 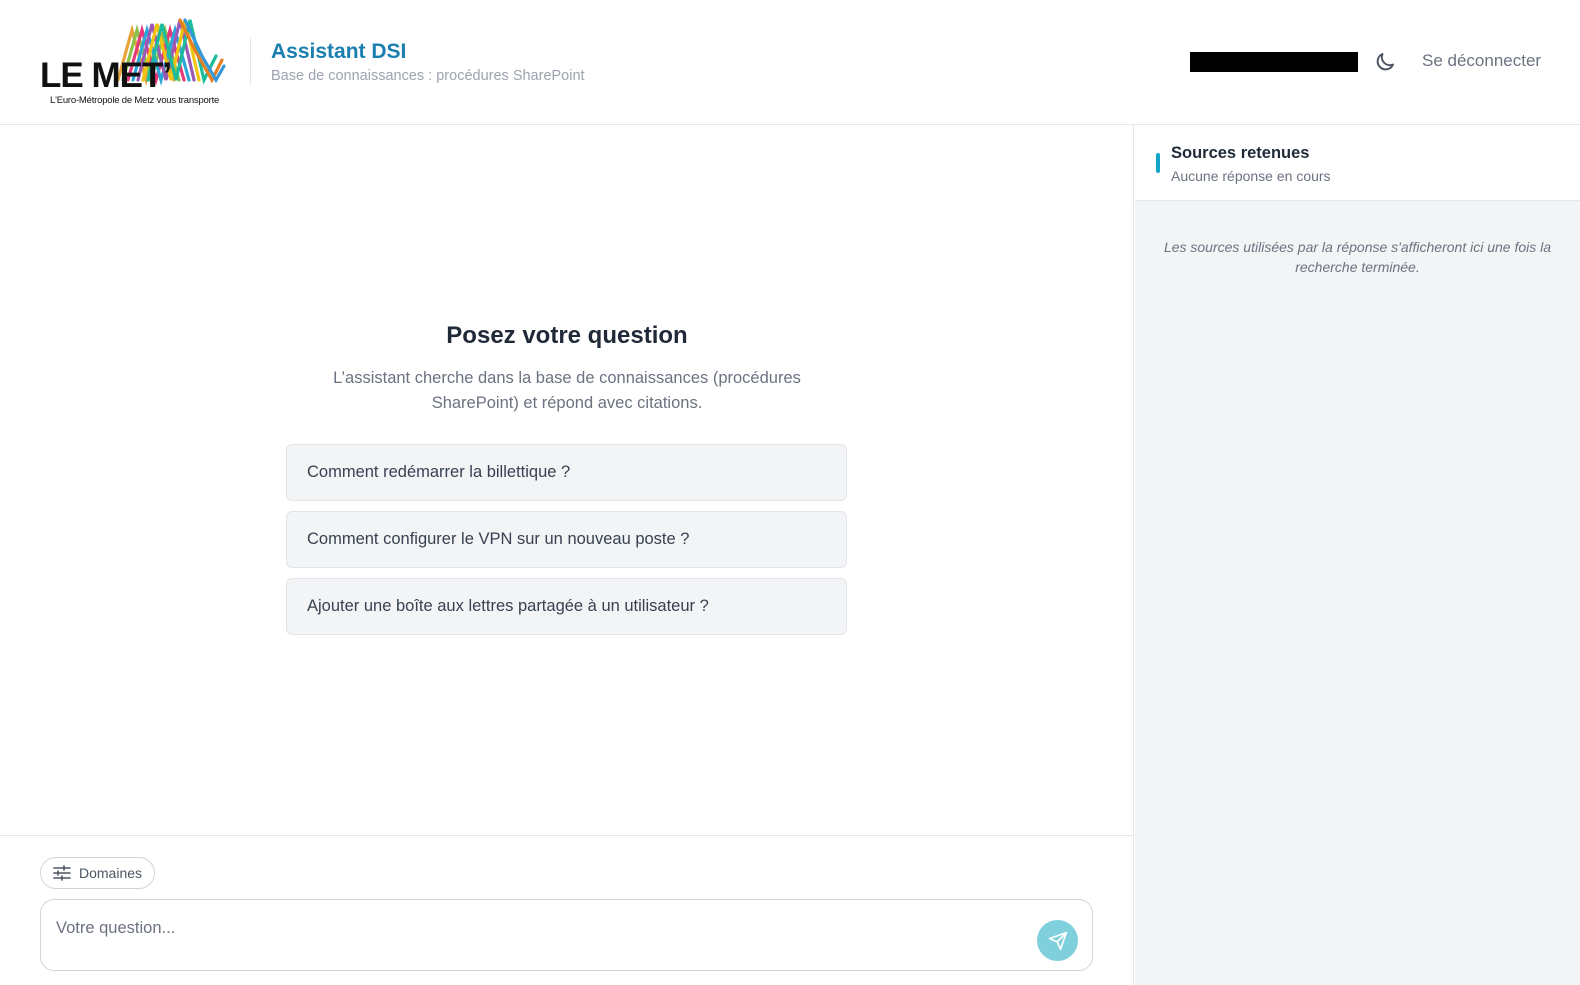 What do you see at coordinates (1158, 163) in the screenshot?
I see `sources-accent-bar` at bounding box center [1158, 163].